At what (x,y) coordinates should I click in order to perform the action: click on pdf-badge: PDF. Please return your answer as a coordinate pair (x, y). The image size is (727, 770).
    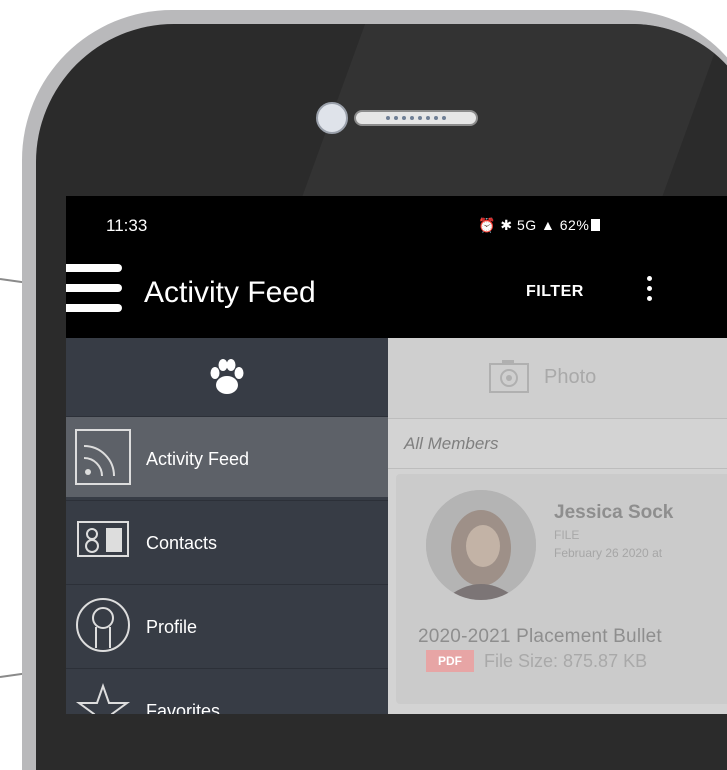
    Looking at the image, I should click on (450, 661).